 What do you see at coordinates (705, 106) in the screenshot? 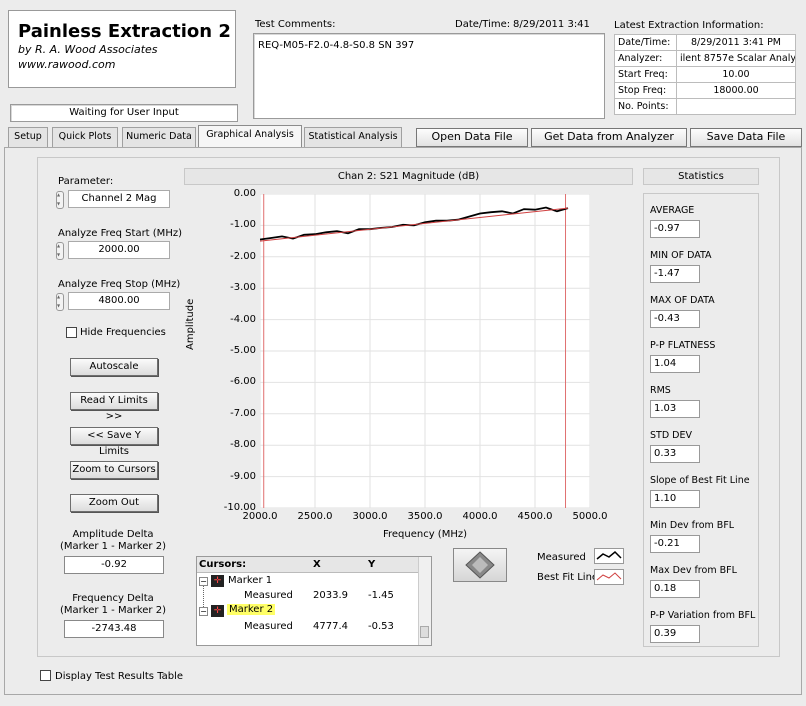
I see `info-row-points: No. Points:` at bounding box center [705, 106].